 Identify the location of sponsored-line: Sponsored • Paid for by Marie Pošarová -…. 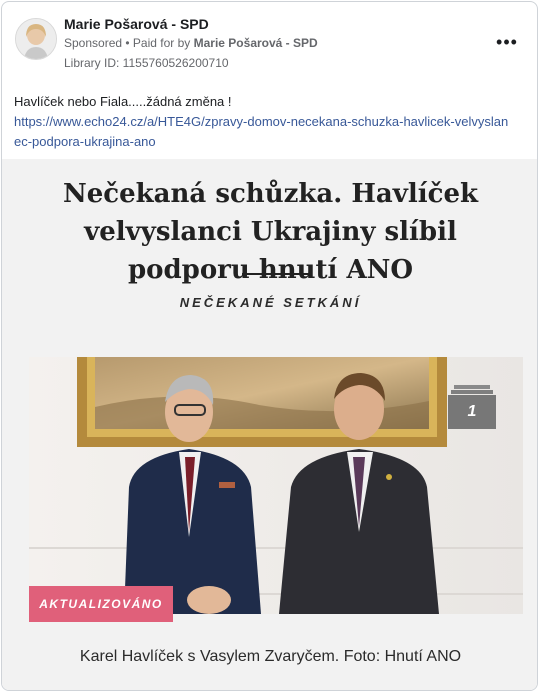
(191, 43).